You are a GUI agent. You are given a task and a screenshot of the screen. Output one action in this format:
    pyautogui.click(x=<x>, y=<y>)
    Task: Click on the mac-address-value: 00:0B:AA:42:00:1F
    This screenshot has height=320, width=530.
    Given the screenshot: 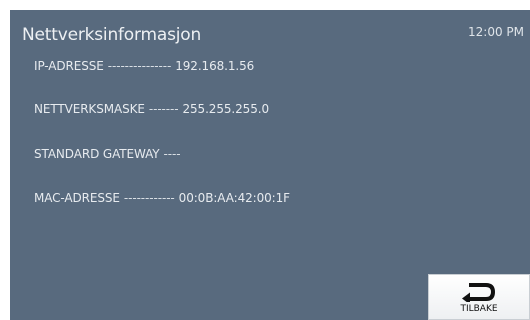 What is the action you would take?
    pyautogui.click(x=234, y=198)
    